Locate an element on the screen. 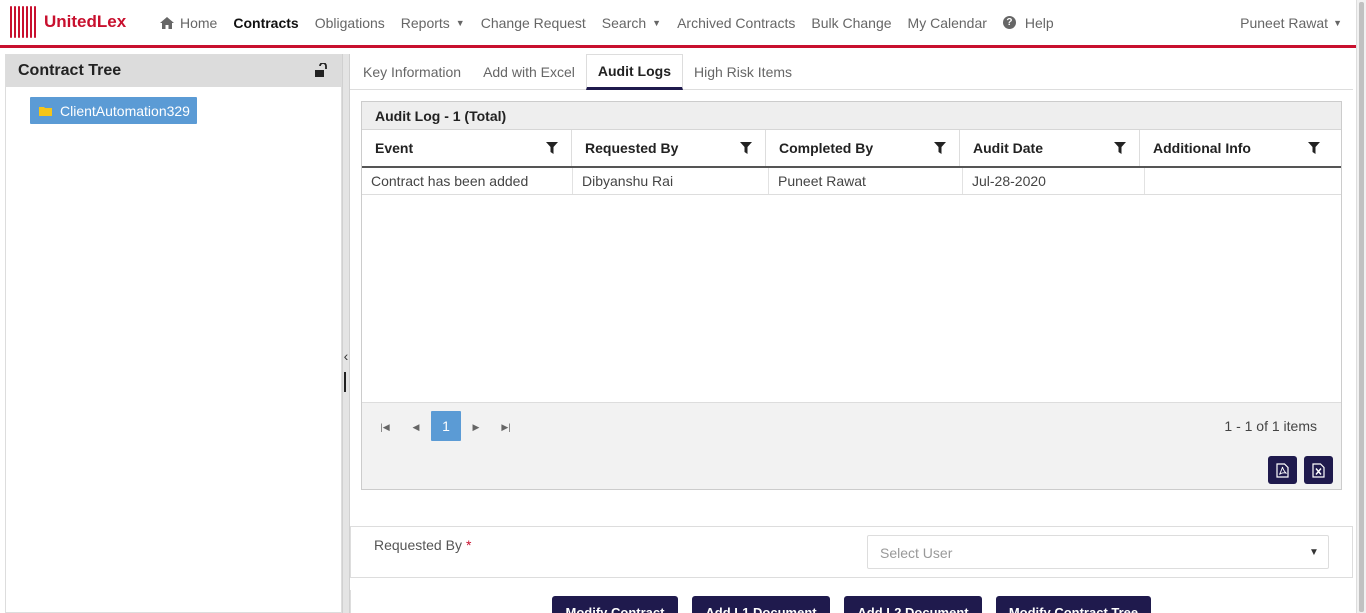  tab-audit-logs: Audit Logs is located at coordinates (634, 72).